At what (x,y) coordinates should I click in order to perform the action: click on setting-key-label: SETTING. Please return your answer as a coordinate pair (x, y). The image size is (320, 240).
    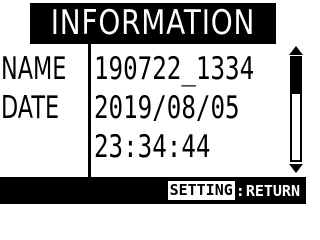
    Looking at the image, I should click on (201, 190).